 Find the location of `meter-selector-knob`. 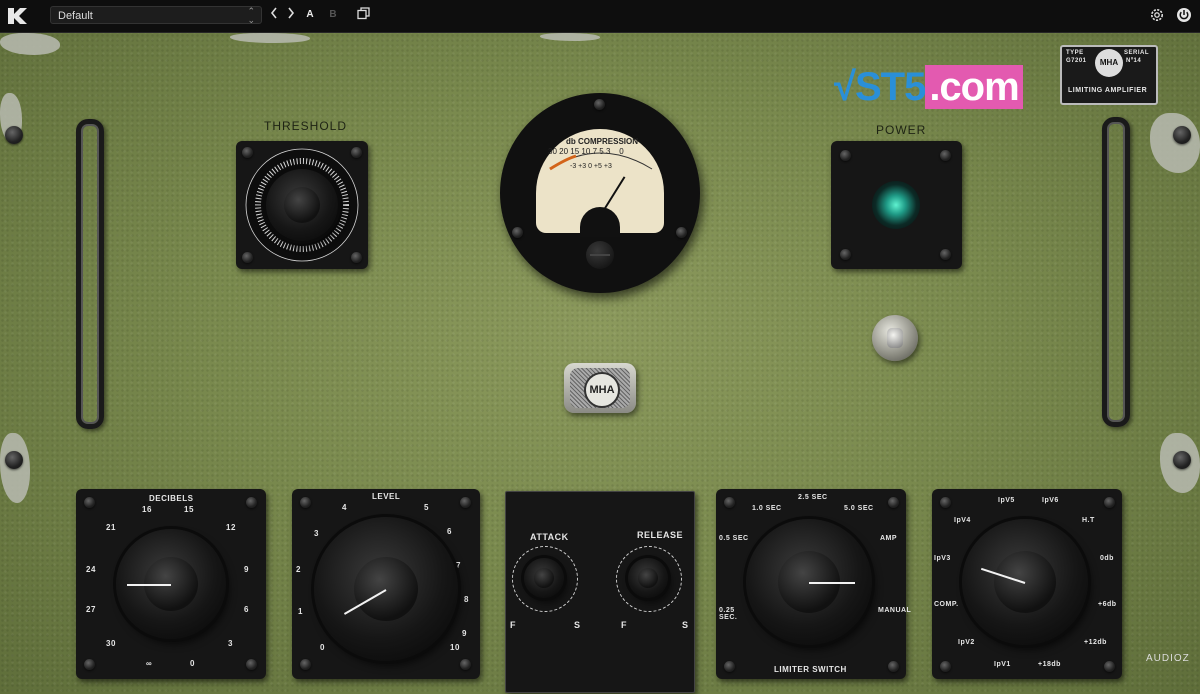

meter-selector-knob is located at coordinates (1025, 582).